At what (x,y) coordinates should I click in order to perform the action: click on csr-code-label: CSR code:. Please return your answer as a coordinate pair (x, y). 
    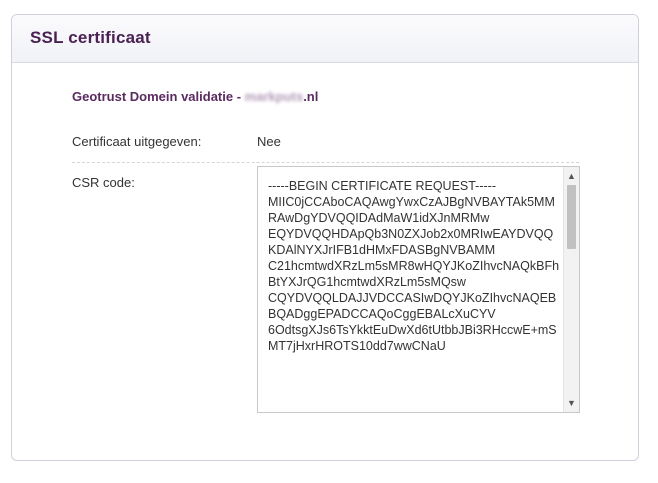
    Looking at the image, I should click on (103, 182).